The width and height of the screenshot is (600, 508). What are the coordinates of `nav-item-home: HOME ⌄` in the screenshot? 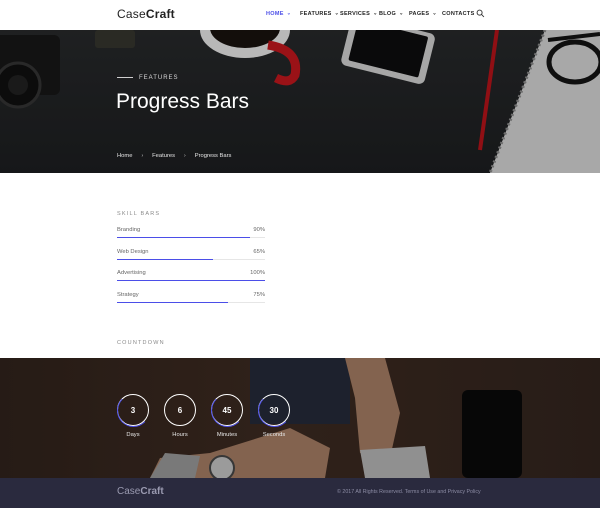 It's located at (279, 14).